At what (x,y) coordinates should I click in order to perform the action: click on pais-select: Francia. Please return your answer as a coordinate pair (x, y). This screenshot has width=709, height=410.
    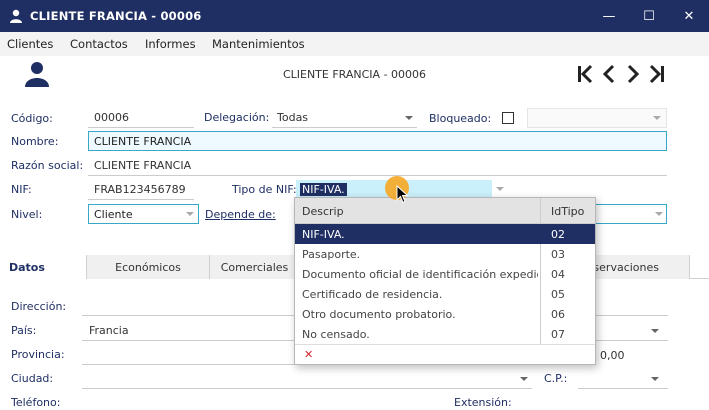
    Looking at the image, I should click on (109, 330).